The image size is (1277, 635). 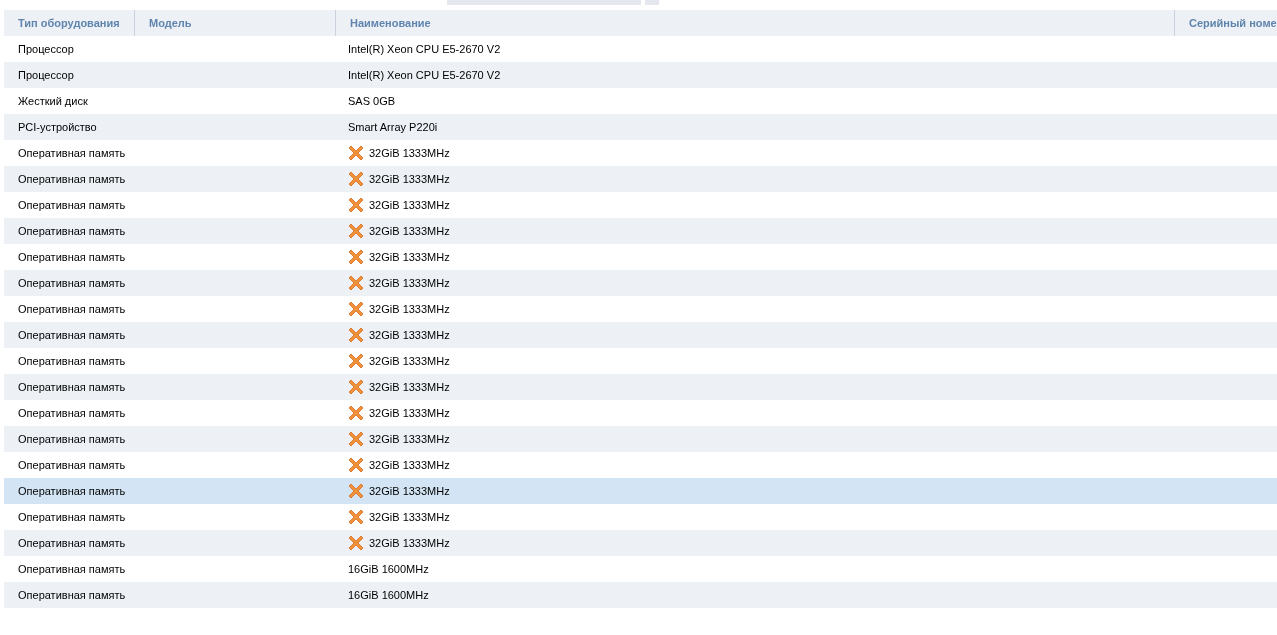 What do you see at coordinates (640, 75) in the screenshot?
I see `table-row: Процессор Intel(R) Xeon CPU E5-2670 V2` at bounding box center [640, 75].